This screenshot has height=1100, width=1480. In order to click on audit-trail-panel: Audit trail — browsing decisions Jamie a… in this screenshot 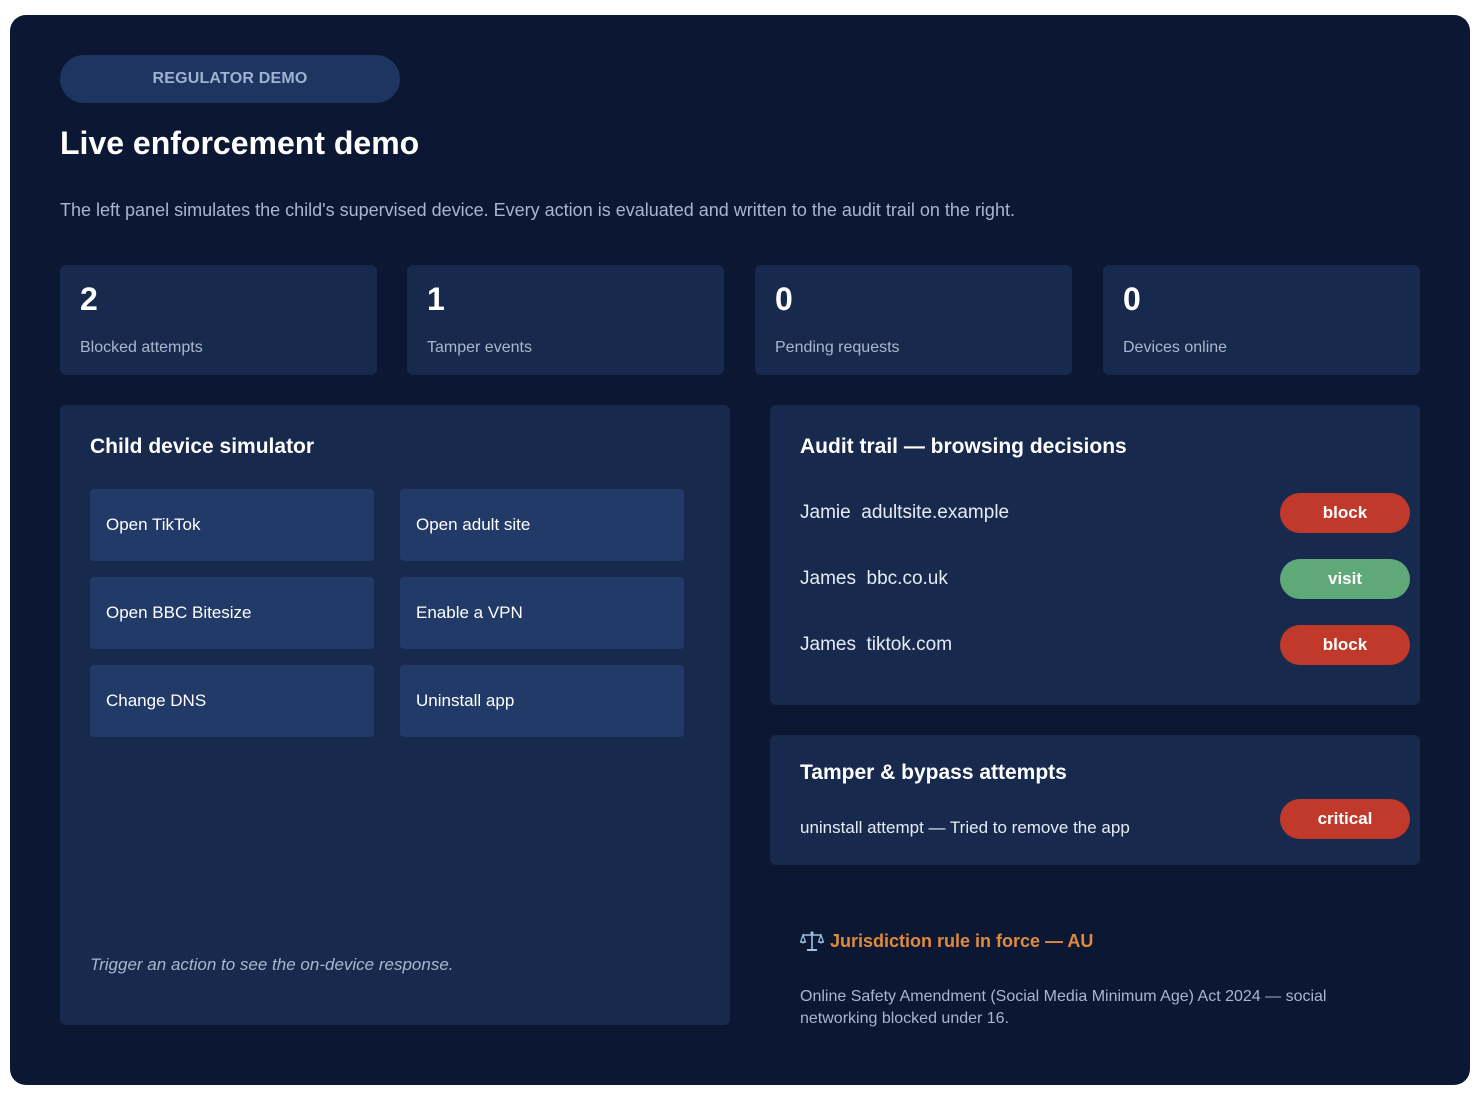, I will do `click(1095, 555)`.